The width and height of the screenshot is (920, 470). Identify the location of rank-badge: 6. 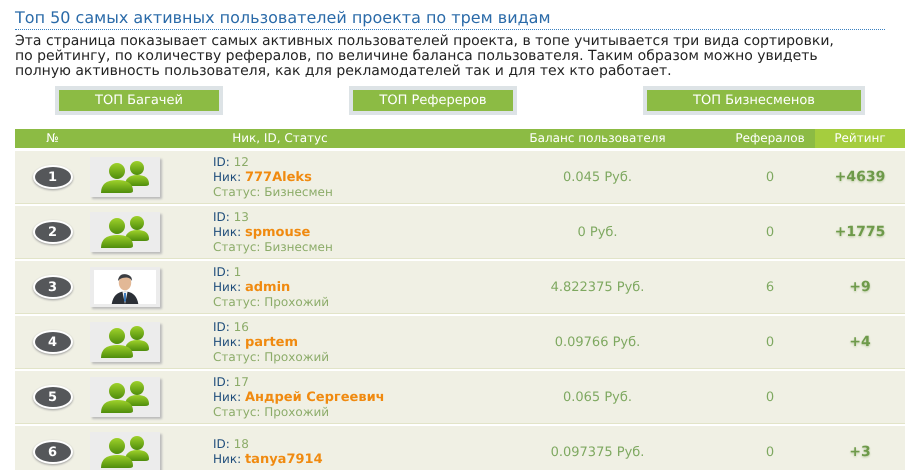
(52, 452).